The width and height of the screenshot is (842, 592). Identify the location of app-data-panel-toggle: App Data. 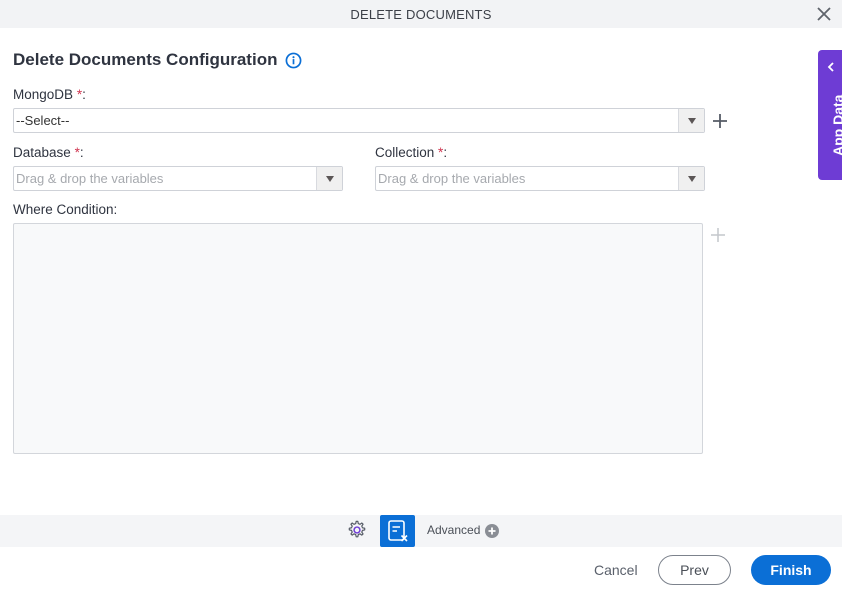
(830, 115).